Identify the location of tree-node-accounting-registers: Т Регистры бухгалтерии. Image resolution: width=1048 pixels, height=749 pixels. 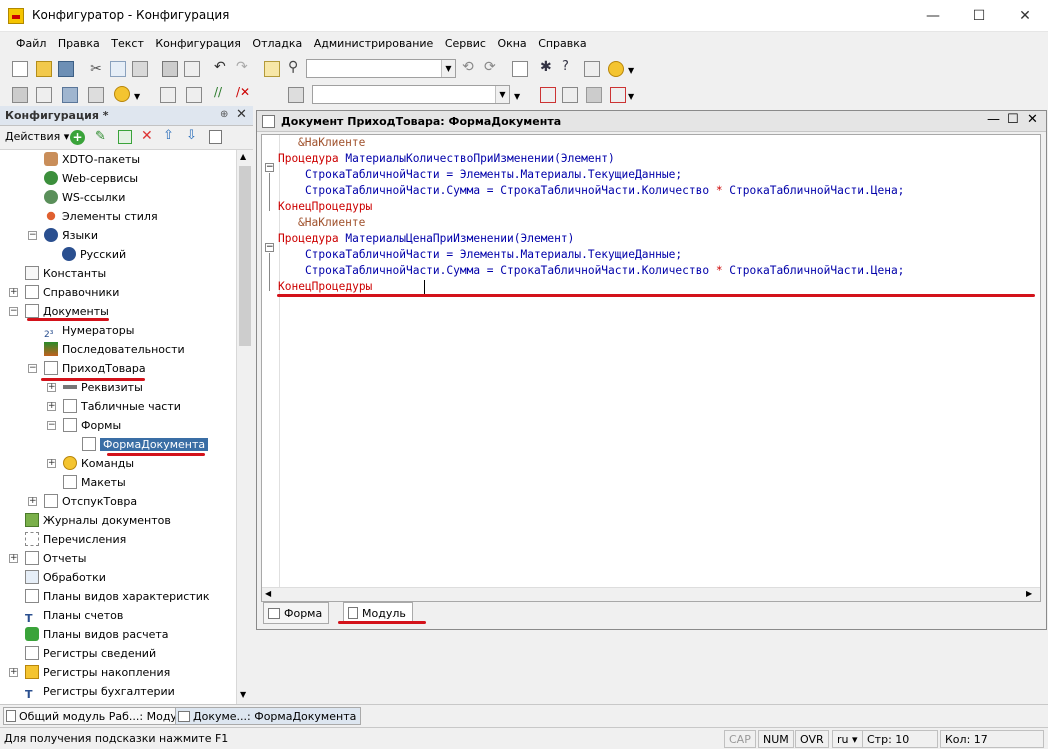
(100, 691).